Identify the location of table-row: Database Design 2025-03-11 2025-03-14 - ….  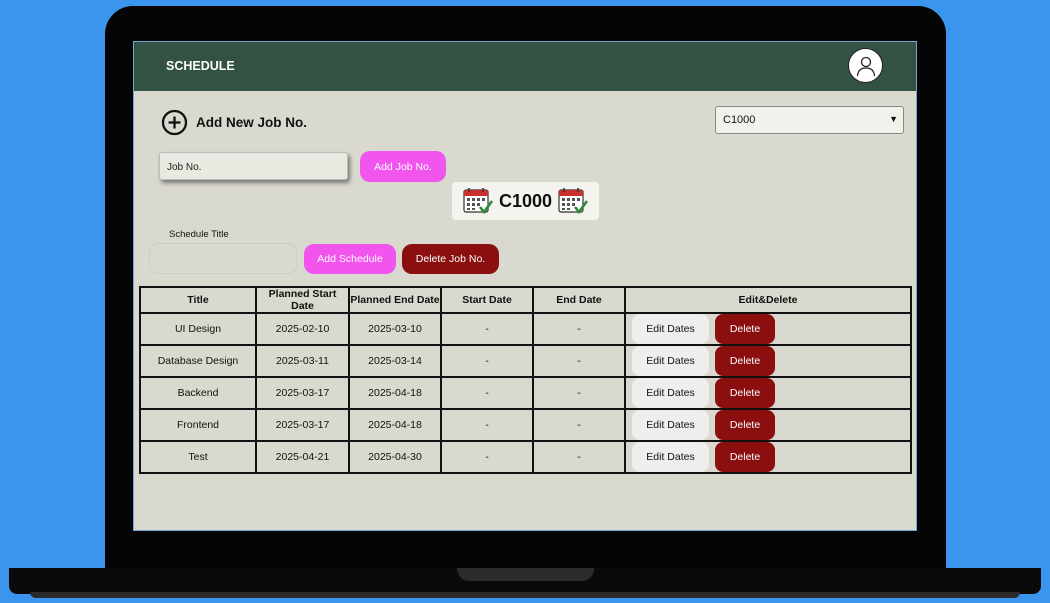
(525, 361).